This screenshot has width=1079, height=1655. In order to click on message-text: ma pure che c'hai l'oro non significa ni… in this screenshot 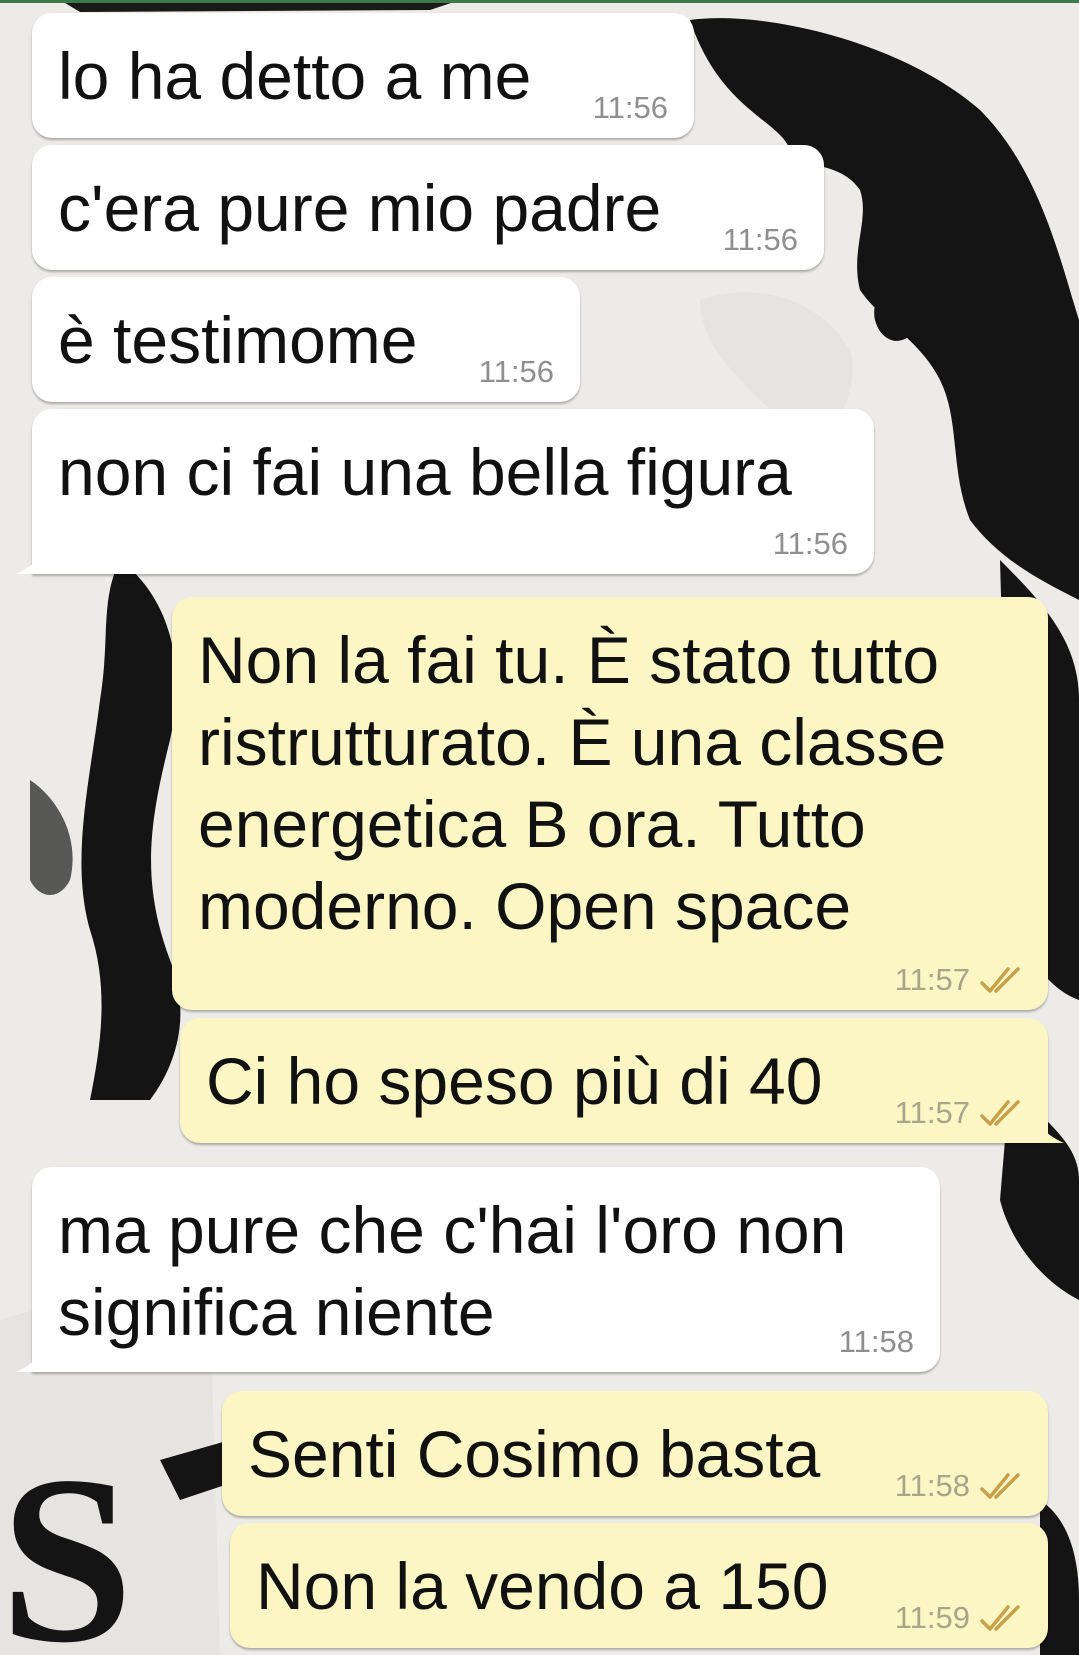, I will do `click(452, 1271)`.